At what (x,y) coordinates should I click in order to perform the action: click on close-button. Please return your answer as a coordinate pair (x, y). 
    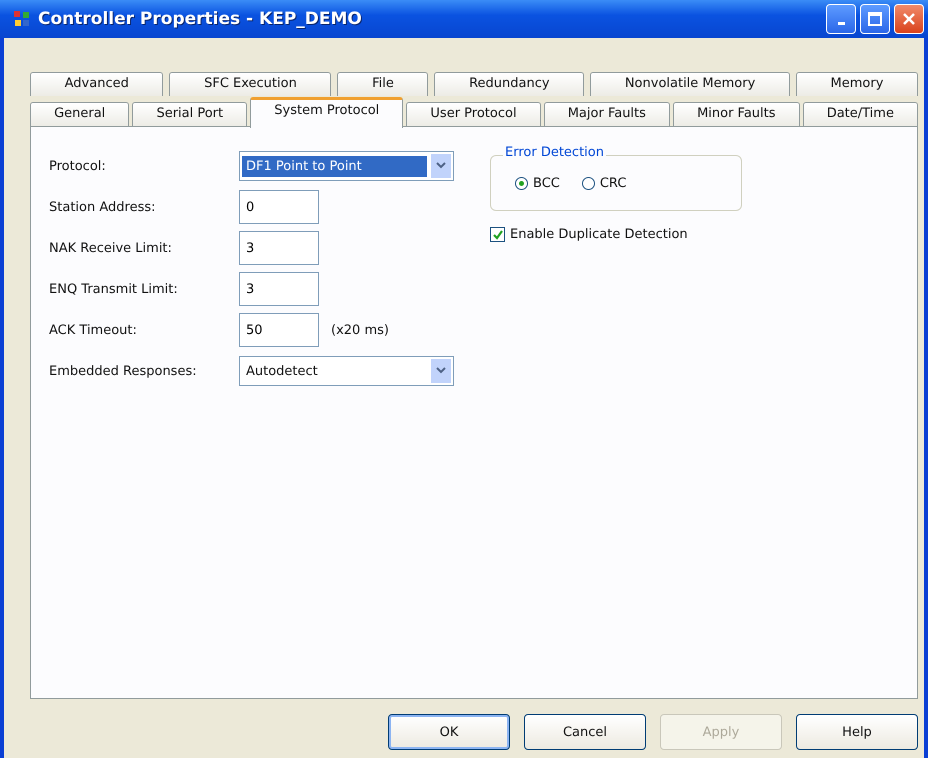
    Looking at the image, I should click on (909, 19).